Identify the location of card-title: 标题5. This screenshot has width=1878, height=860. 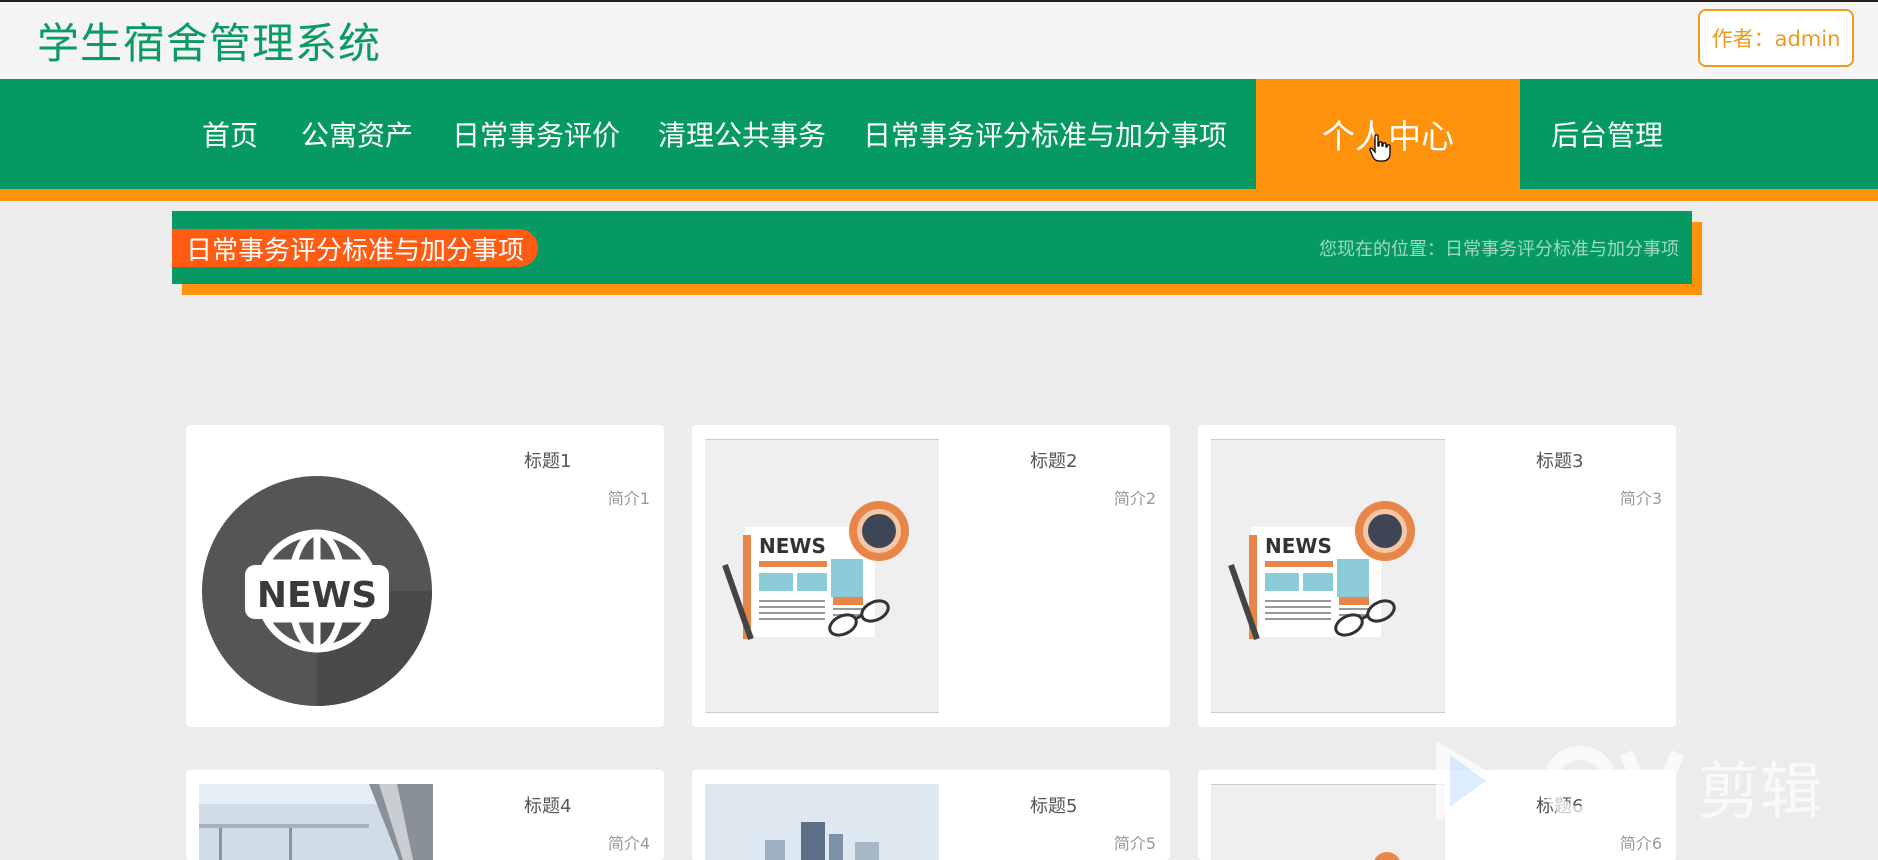
(1054, 806).